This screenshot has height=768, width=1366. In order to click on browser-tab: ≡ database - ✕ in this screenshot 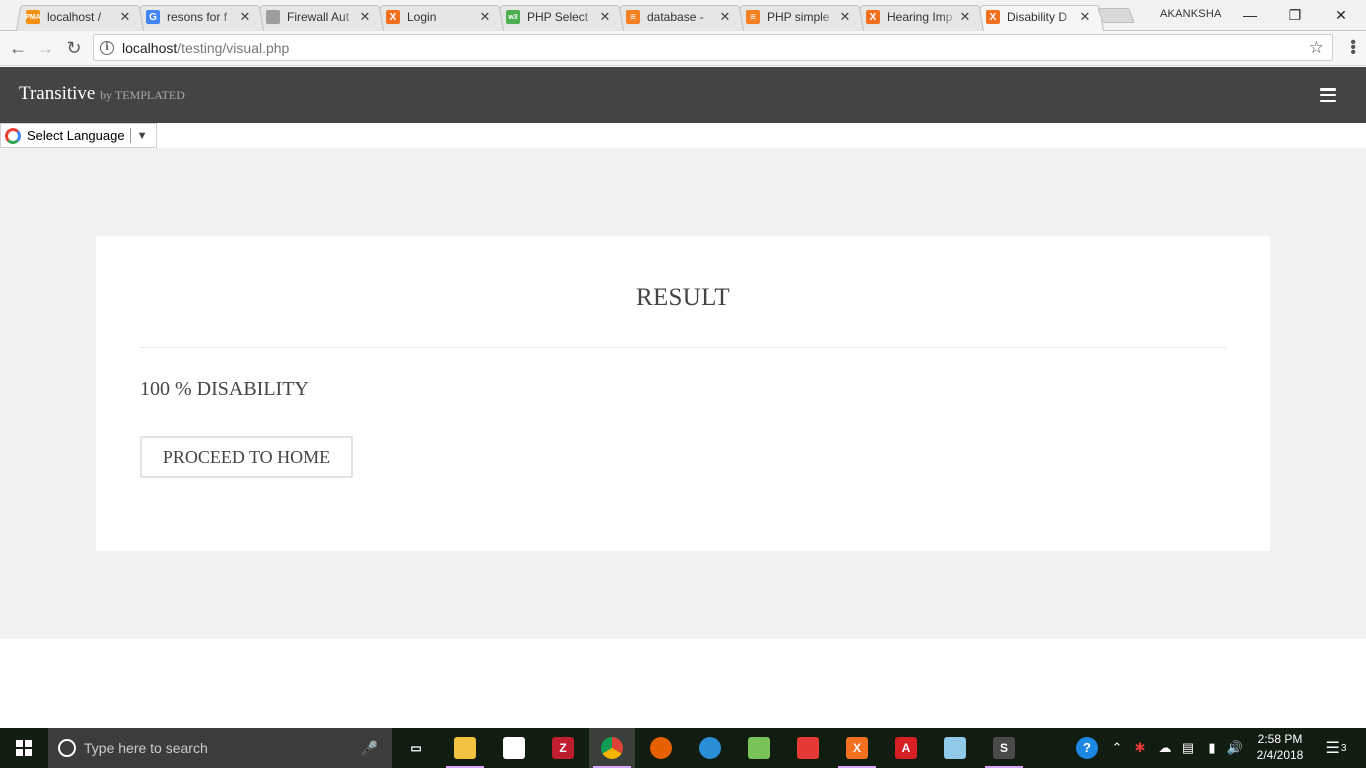, I will do `click(676, 17)`.